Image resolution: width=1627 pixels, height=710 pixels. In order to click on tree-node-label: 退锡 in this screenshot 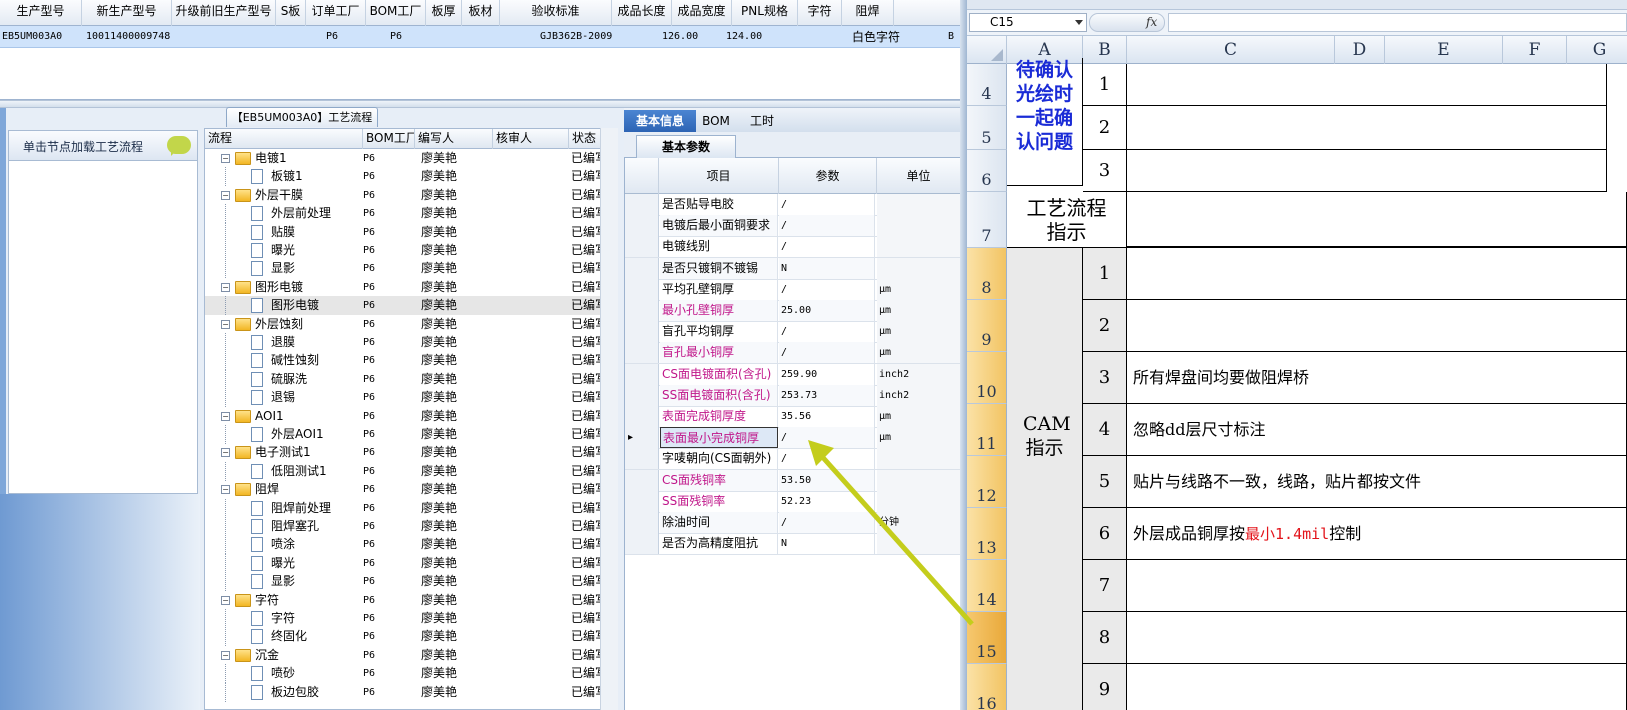, I will do `click(283, 397)`.